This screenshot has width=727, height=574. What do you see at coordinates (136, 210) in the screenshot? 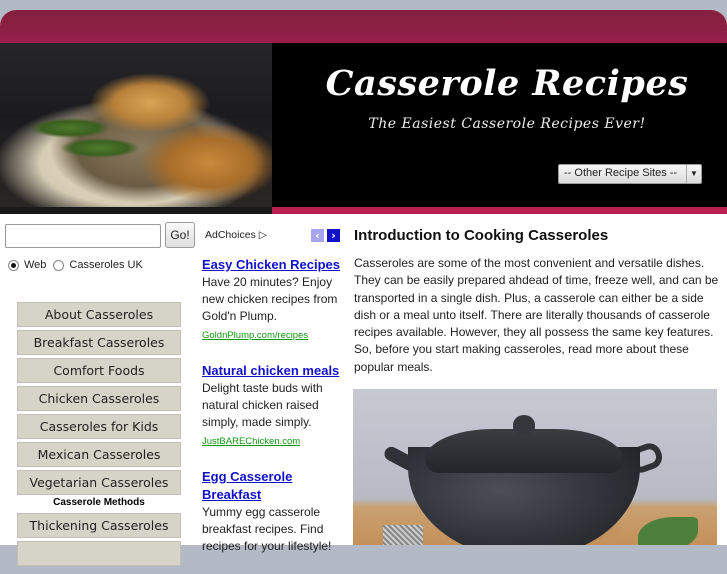
I see `header-bottom-band-dark` at bounding box center [136, 210].